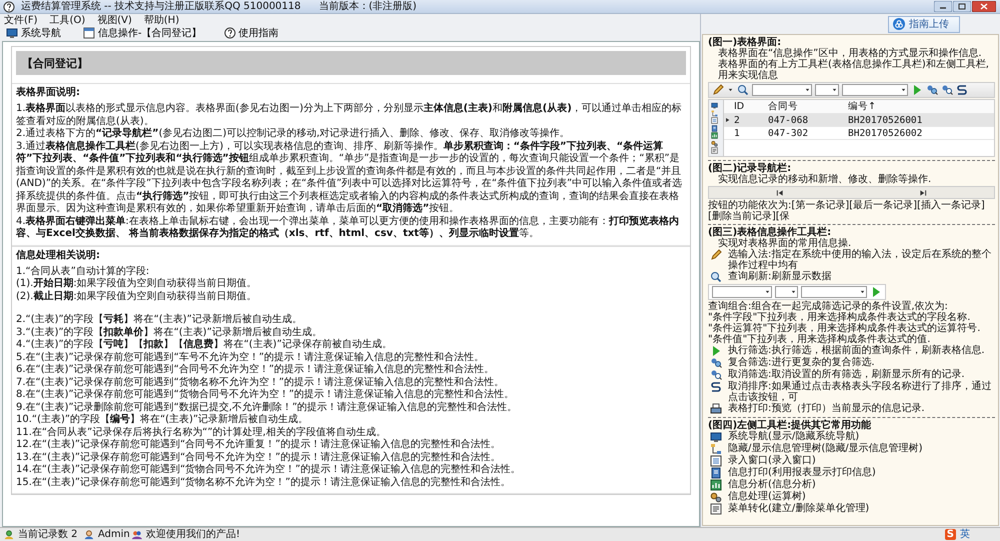 The width and height of the screenshot is (1000, 541). Describe the element at coordinates (772, 460) in the screenshot. I see `description-text: 录入窗口(录入窗口)` at that location.